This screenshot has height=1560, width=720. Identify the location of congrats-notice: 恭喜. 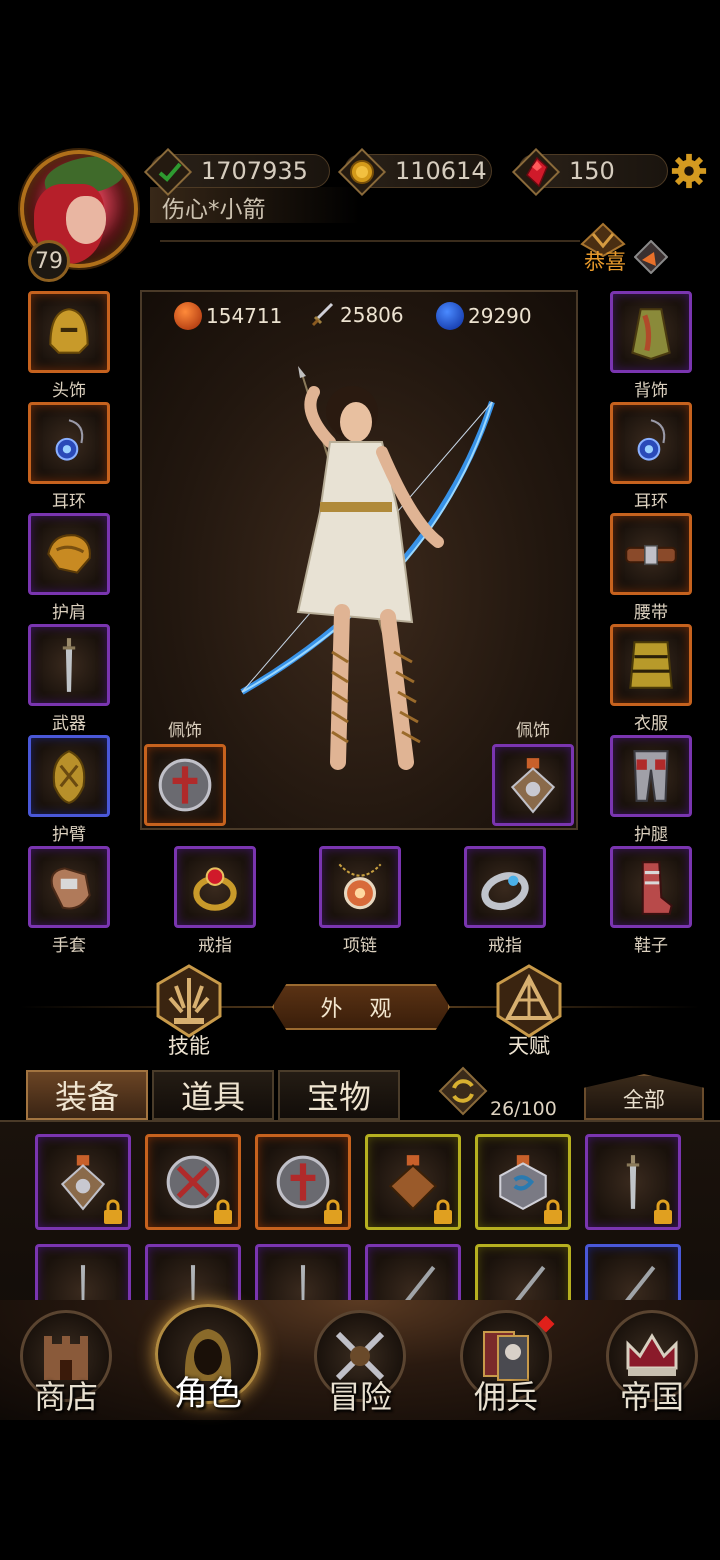
(605, 261).